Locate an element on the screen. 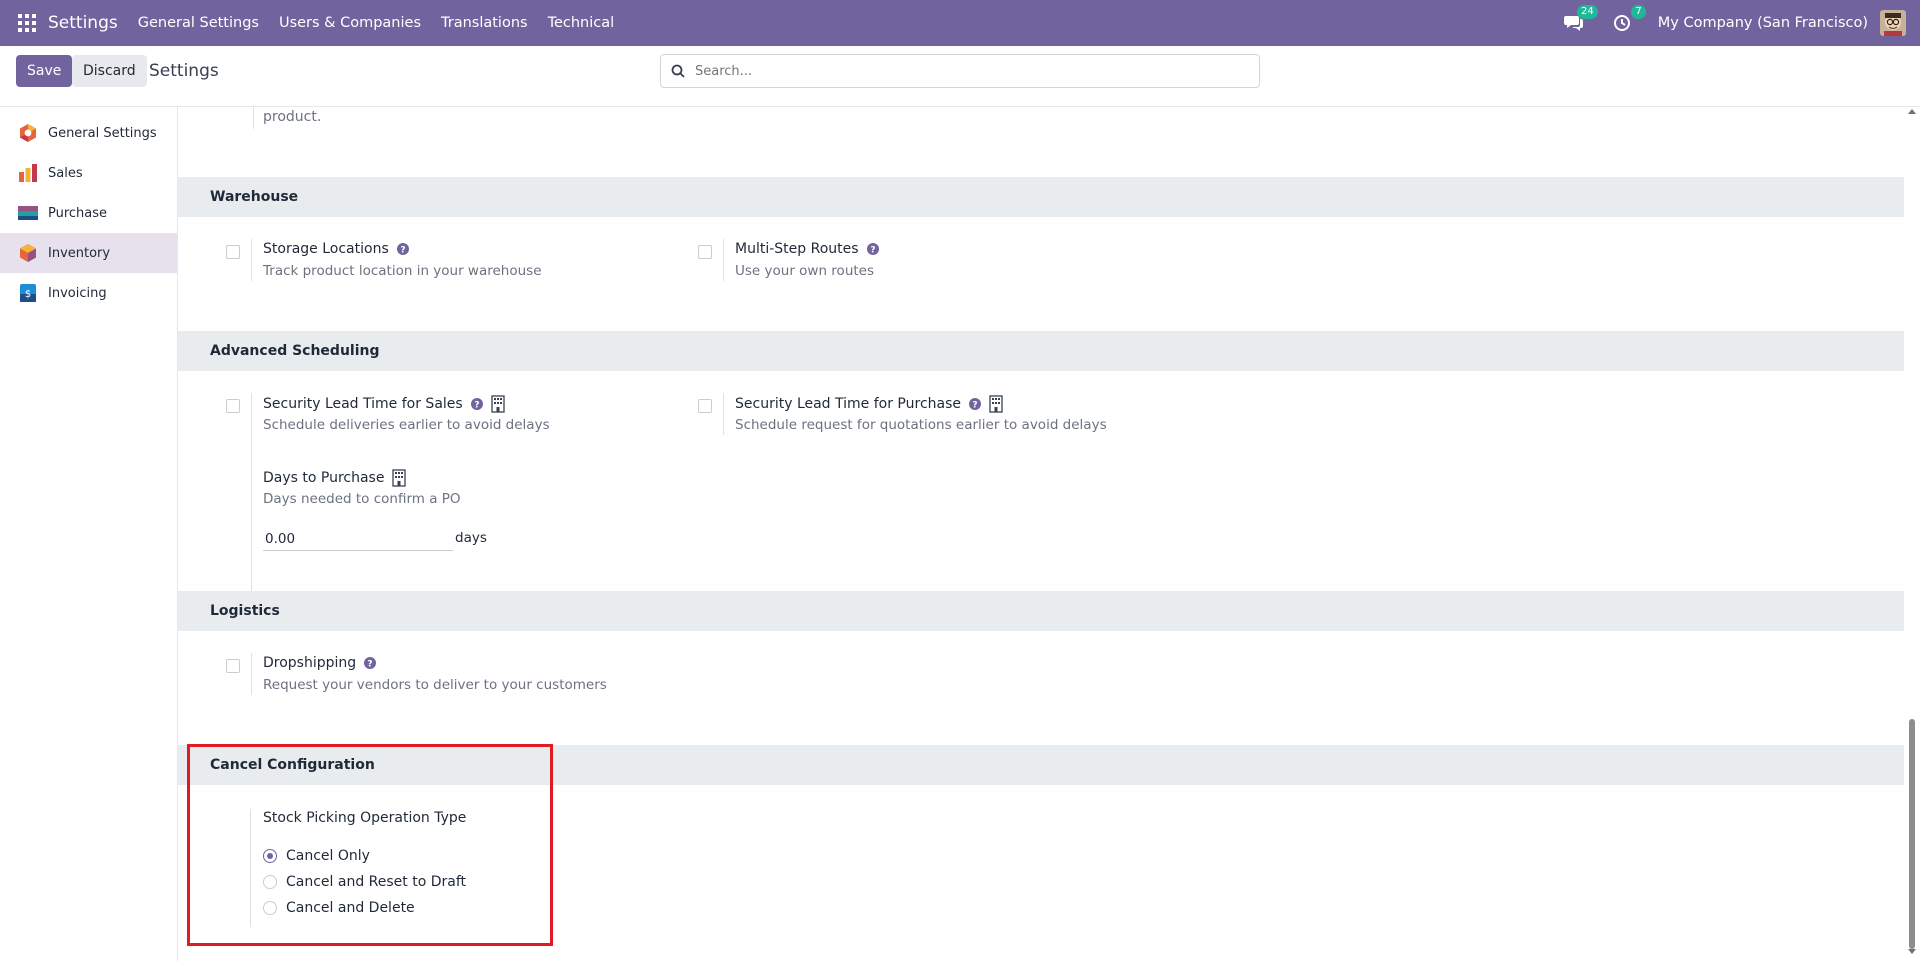  setting-label: Security Lead Time for Sales is located at coordinates (363, 404).